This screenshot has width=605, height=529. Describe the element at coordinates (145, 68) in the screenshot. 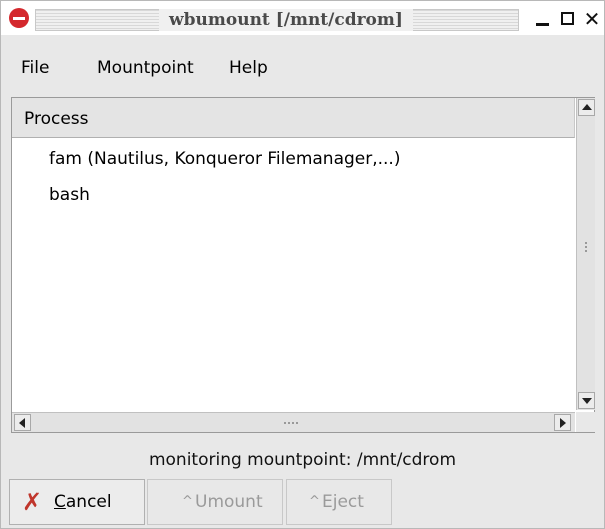

I see `menu-mountpoint: Mountpoint` at that location.